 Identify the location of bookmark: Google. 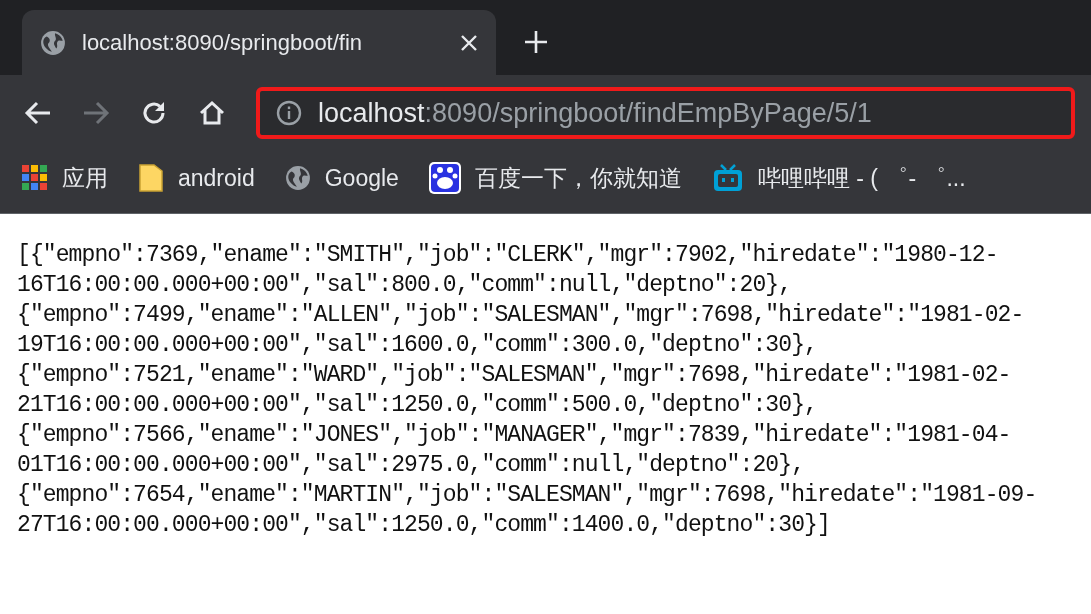
(341, 178).